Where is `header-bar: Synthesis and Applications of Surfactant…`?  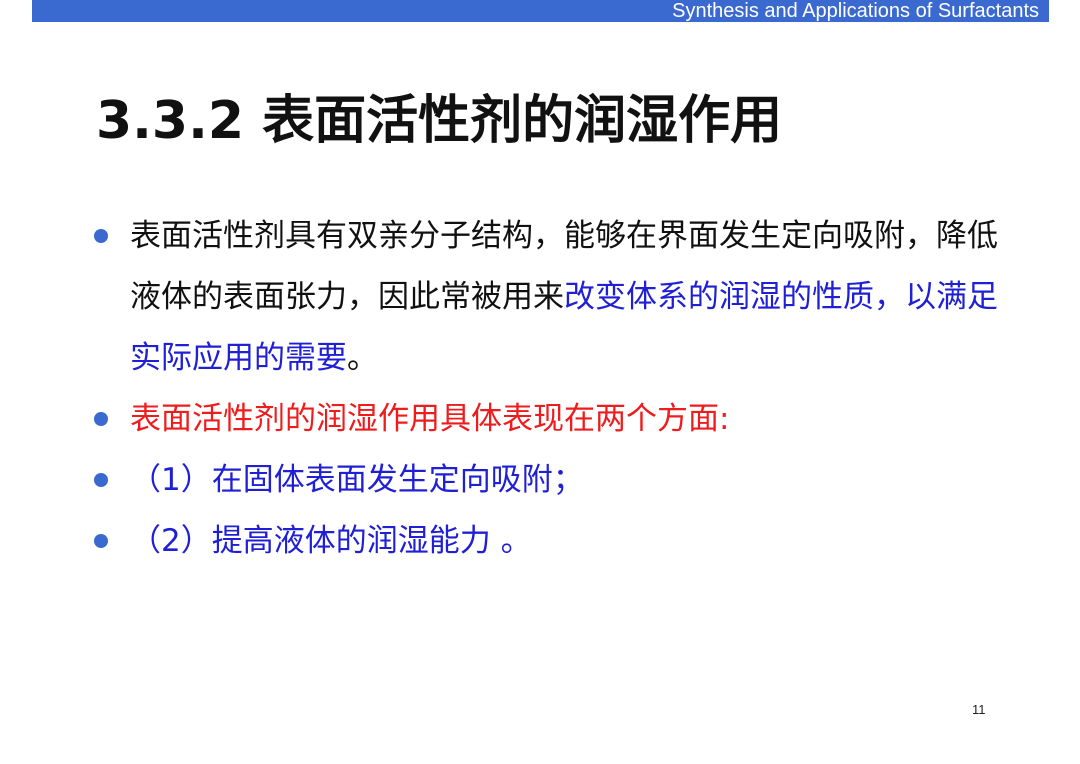 header-bar: Synthesis and Applications of Surfactant… is located at coordinates (540, 11).